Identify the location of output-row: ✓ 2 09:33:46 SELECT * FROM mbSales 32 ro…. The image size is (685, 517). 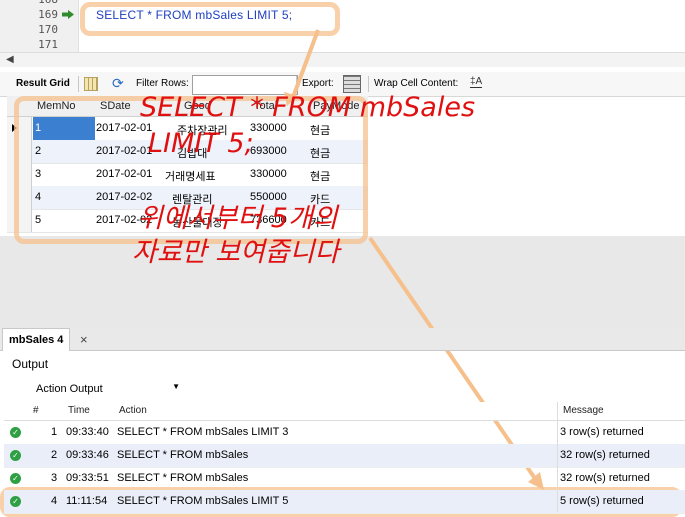
(344, 456).